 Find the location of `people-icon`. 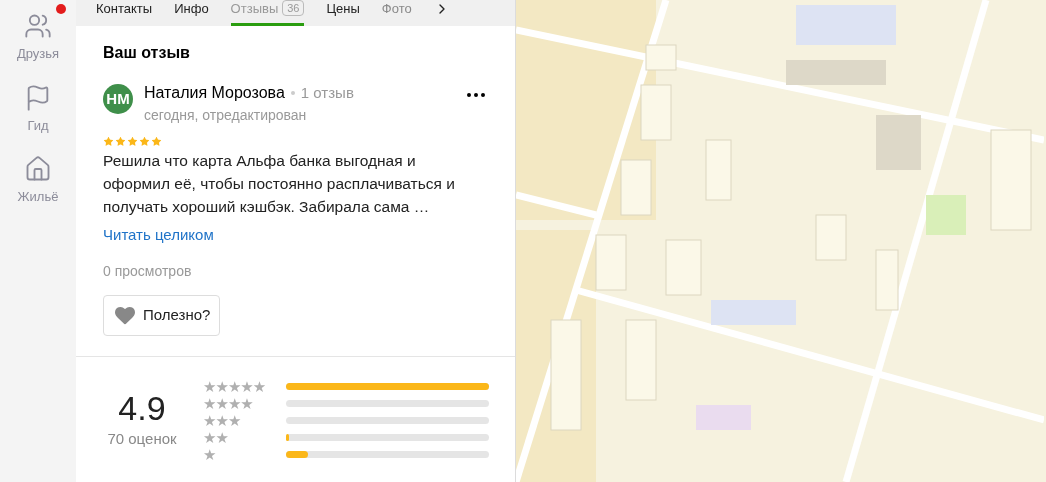

people-icon is located at coordinates (38, 26).